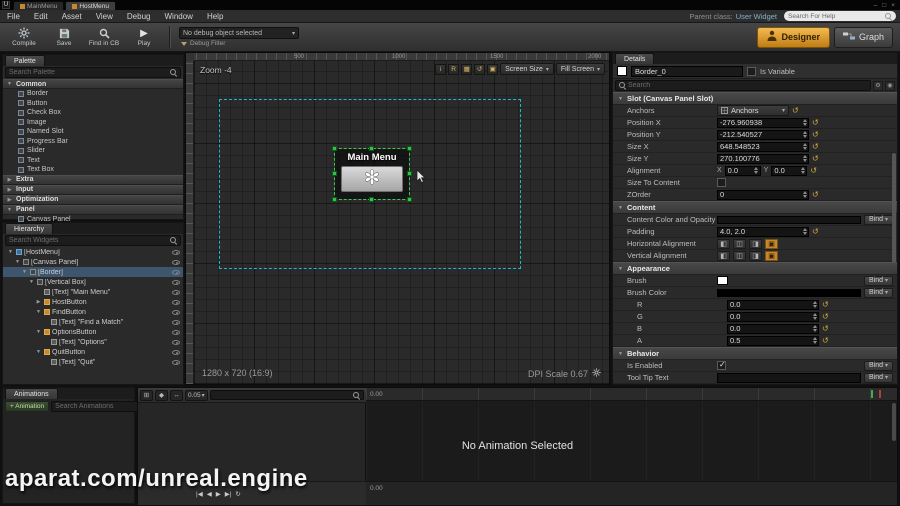 Image resolution: width=900 pixels, height=506 pixels. What do you see at coordinates (31, 393) in the screenshot?
I see `tab-animations: Animations` at bounding box center [31, 393].